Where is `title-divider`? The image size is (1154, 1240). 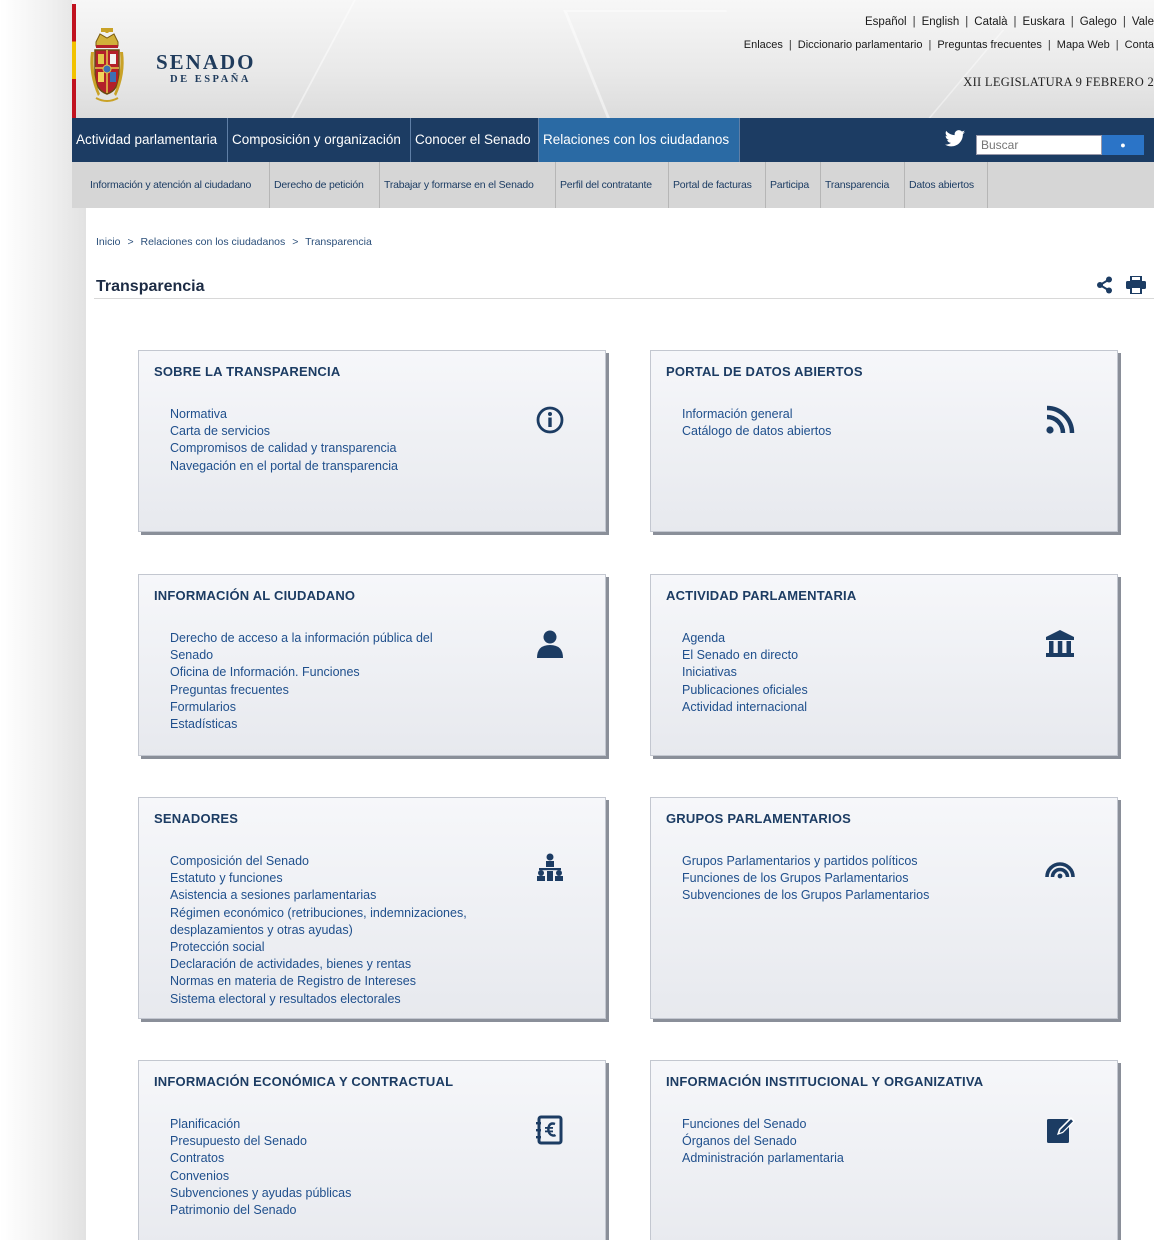 title-divider is located at coordinates (624, 298).